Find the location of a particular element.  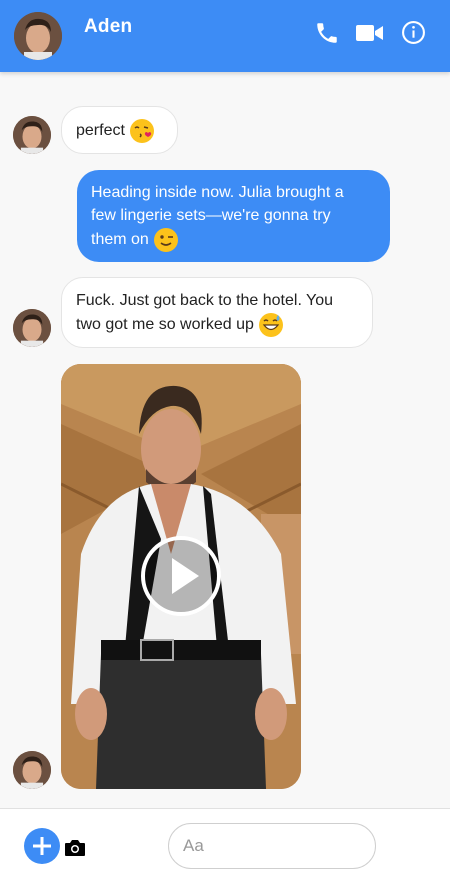

play-icon is located at coordinates (181, 576).